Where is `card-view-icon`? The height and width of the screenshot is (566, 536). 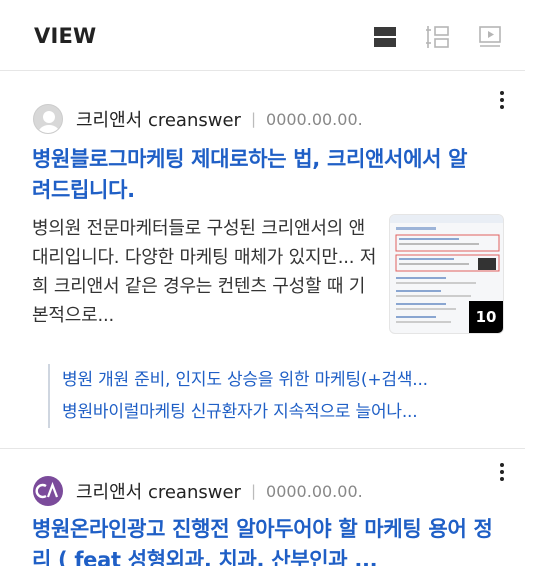 card-view-icon is located at coordinates (385, 37).